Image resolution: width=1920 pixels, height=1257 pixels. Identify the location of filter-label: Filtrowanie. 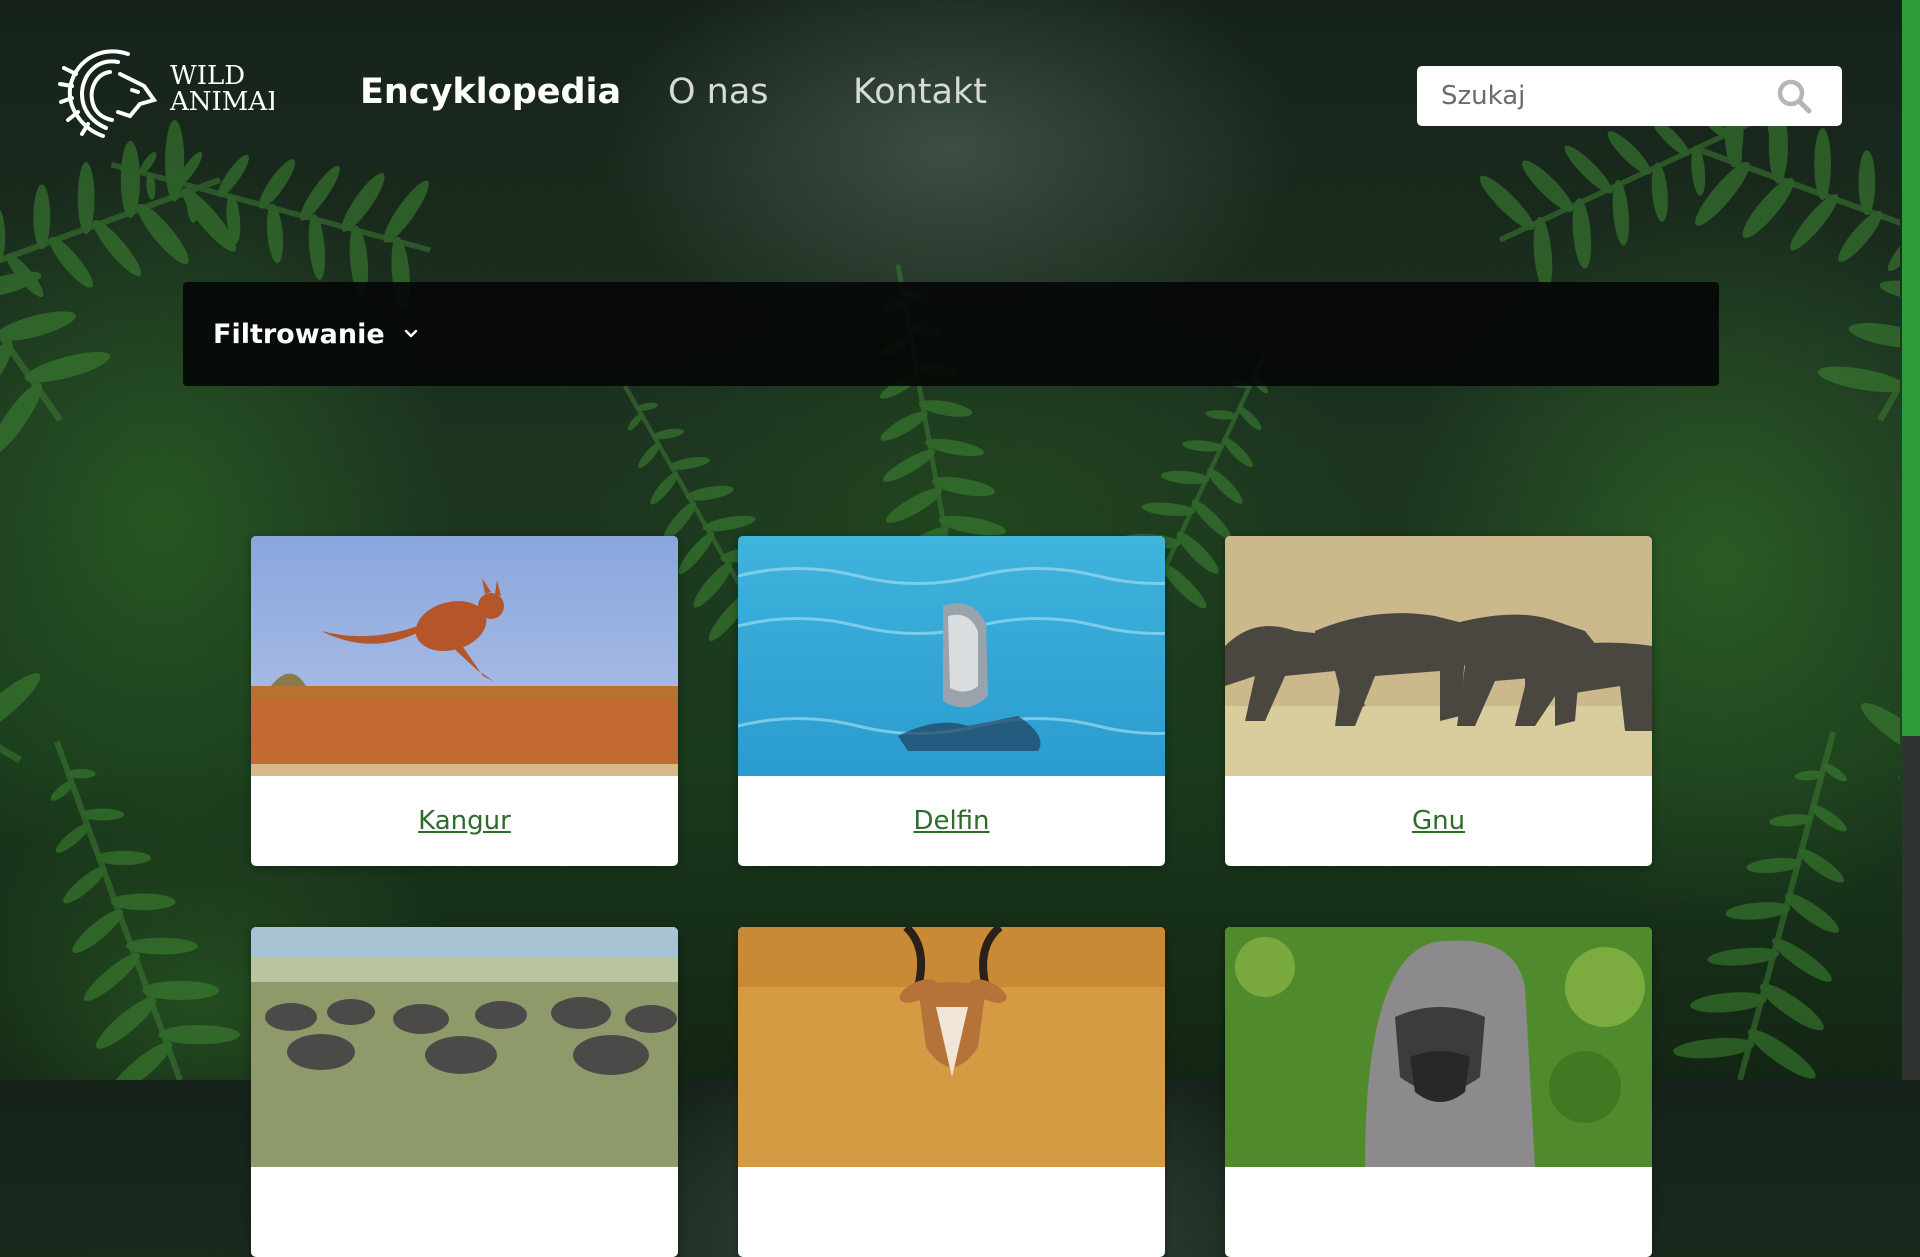
(299, 334).